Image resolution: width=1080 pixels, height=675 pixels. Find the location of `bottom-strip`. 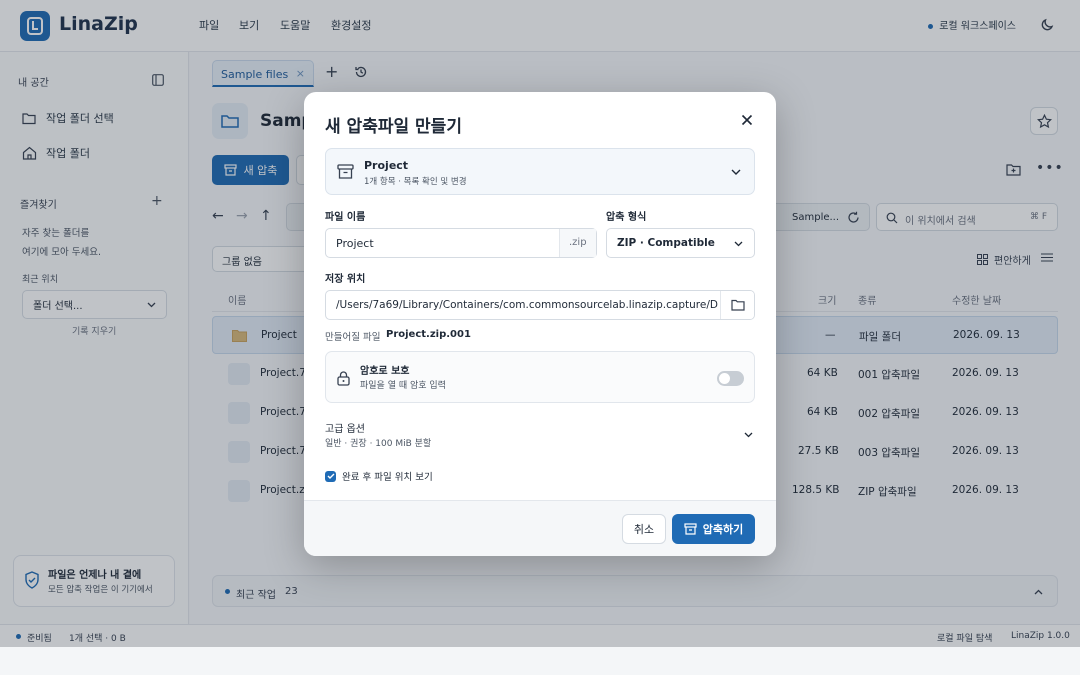

bottom-strip is located at coordinates (540, 661).